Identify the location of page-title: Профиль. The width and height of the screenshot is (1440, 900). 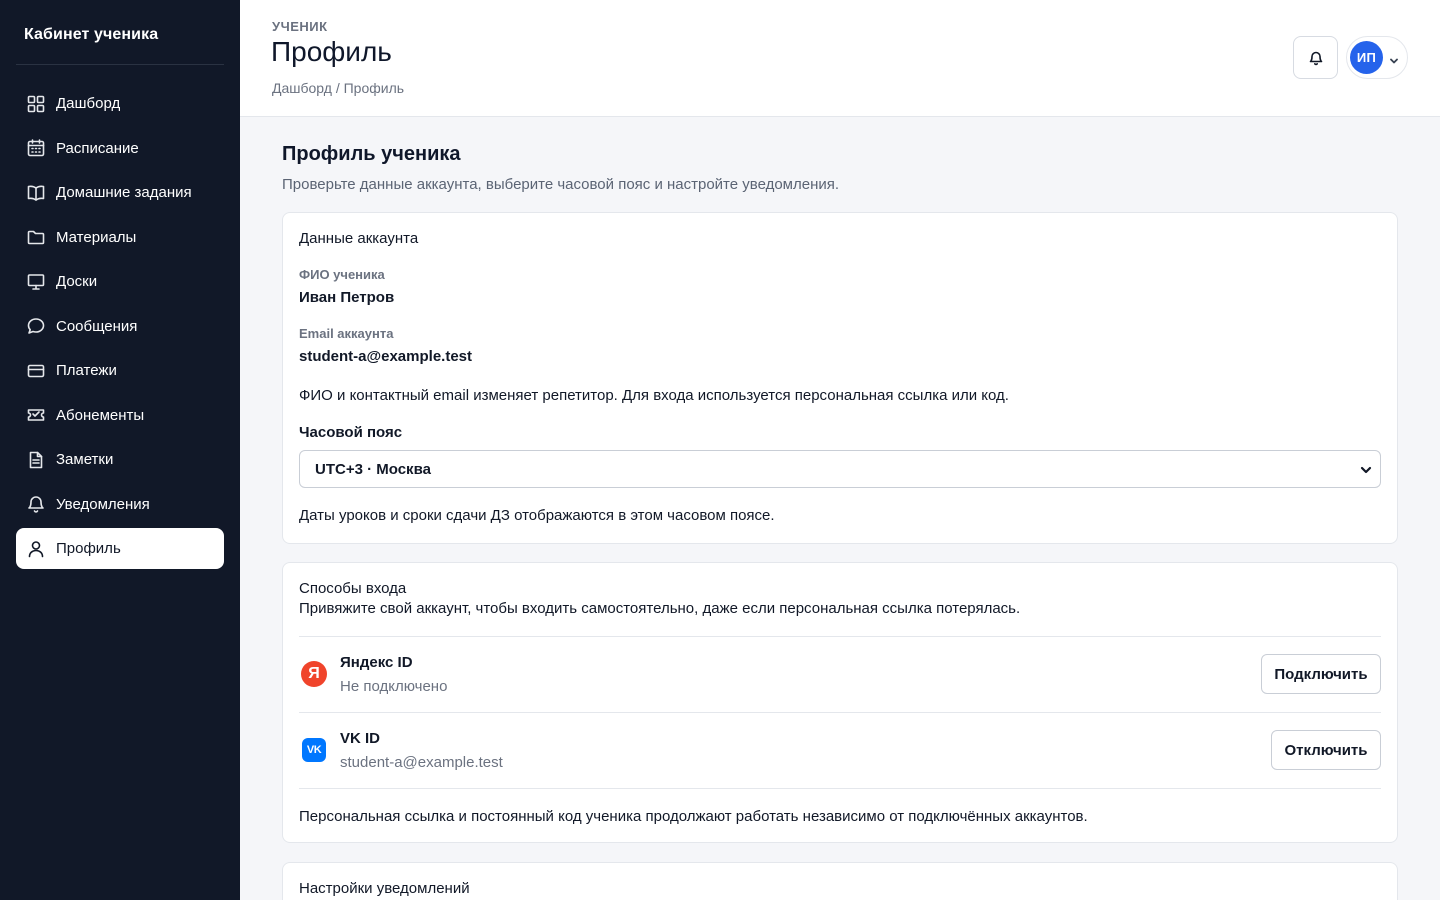
(331, 51).